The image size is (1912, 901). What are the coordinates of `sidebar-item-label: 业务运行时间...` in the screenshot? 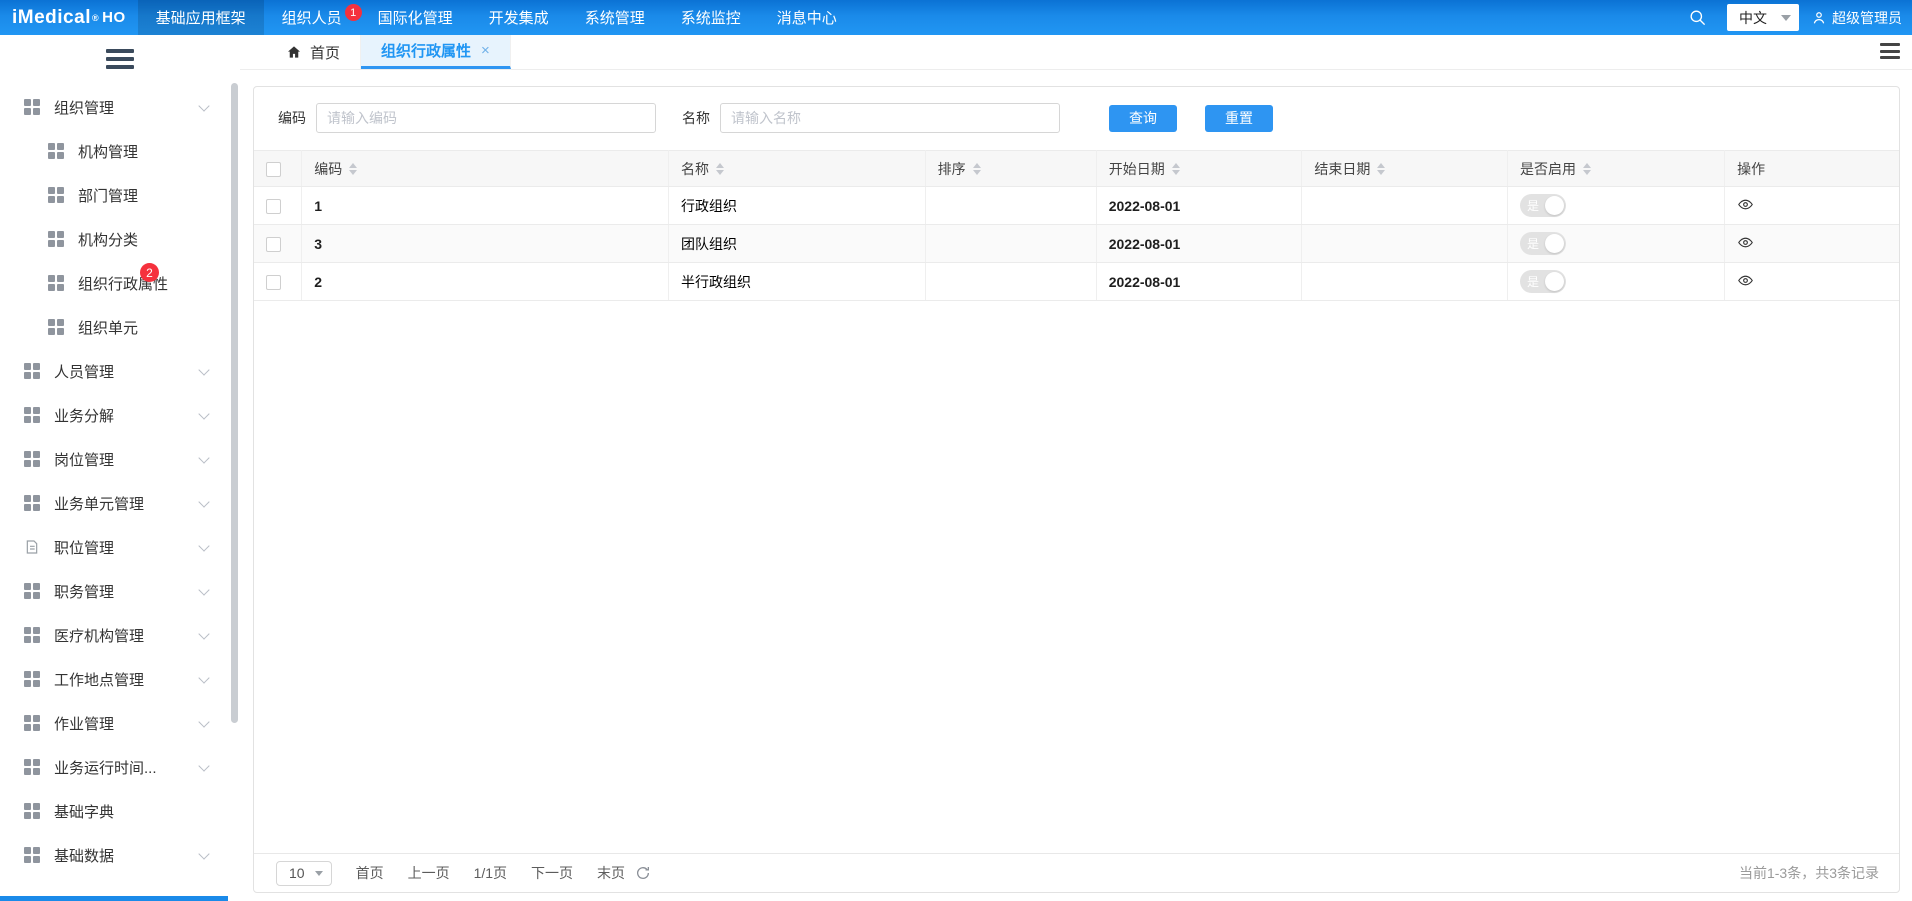 It's located at (105, 768).